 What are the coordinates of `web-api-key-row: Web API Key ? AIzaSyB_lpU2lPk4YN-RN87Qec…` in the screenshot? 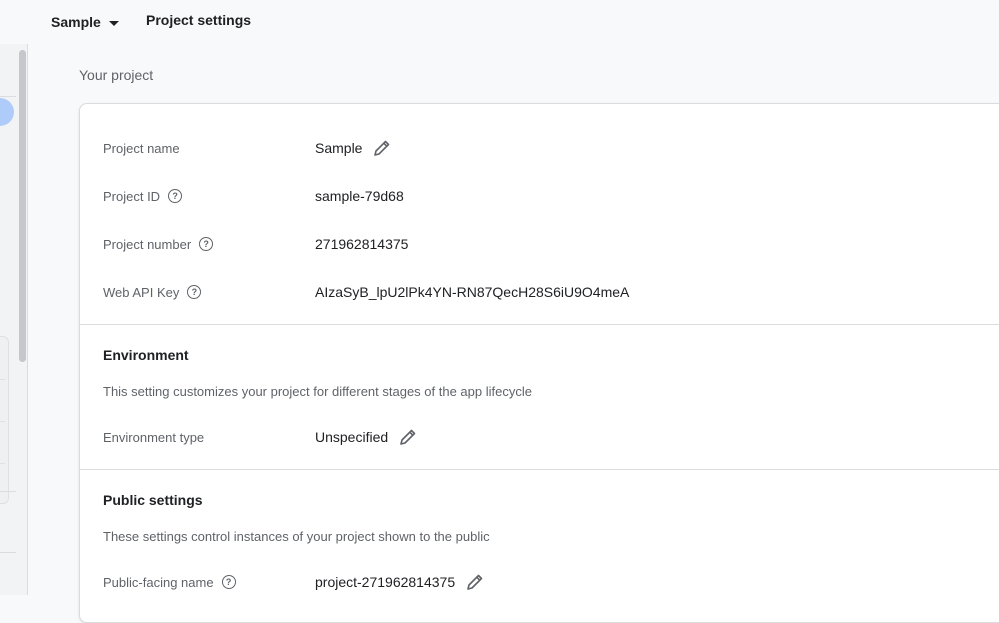 It's located at (543, 292).